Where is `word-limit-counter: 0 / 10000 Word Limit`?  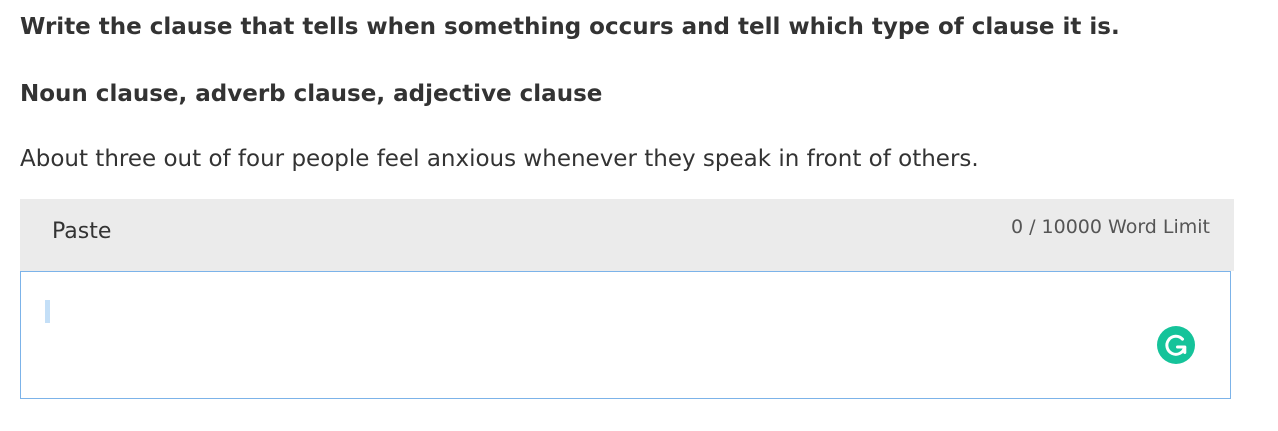 word-limit-counter: 0 / 10000 Word Limit is located at coordinates (1110, 227).